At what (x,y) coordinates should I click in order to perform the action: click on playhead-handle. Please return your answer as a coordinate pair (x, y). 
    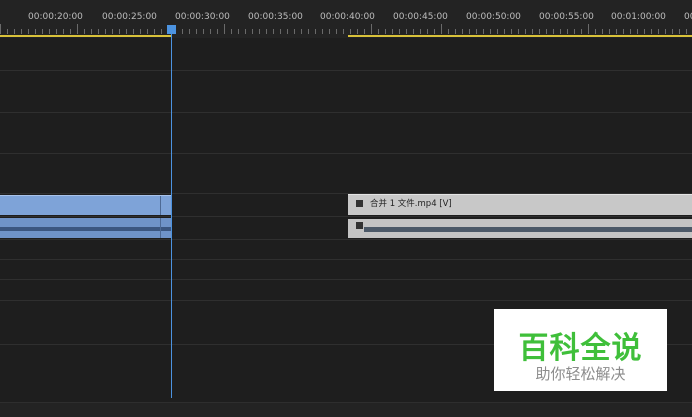
    Looking at the image, I should click on (171, 29).